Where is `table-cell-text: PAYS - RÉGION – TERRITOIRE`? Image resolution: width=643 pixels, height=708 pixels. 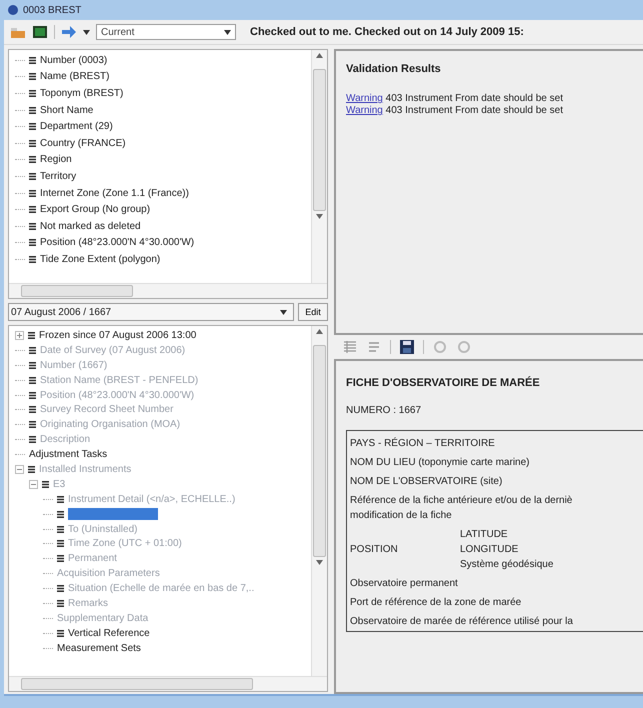
table-cell-text: PAYS - RÉGION – TERRITOIRE is located at coordinates (423, 443).